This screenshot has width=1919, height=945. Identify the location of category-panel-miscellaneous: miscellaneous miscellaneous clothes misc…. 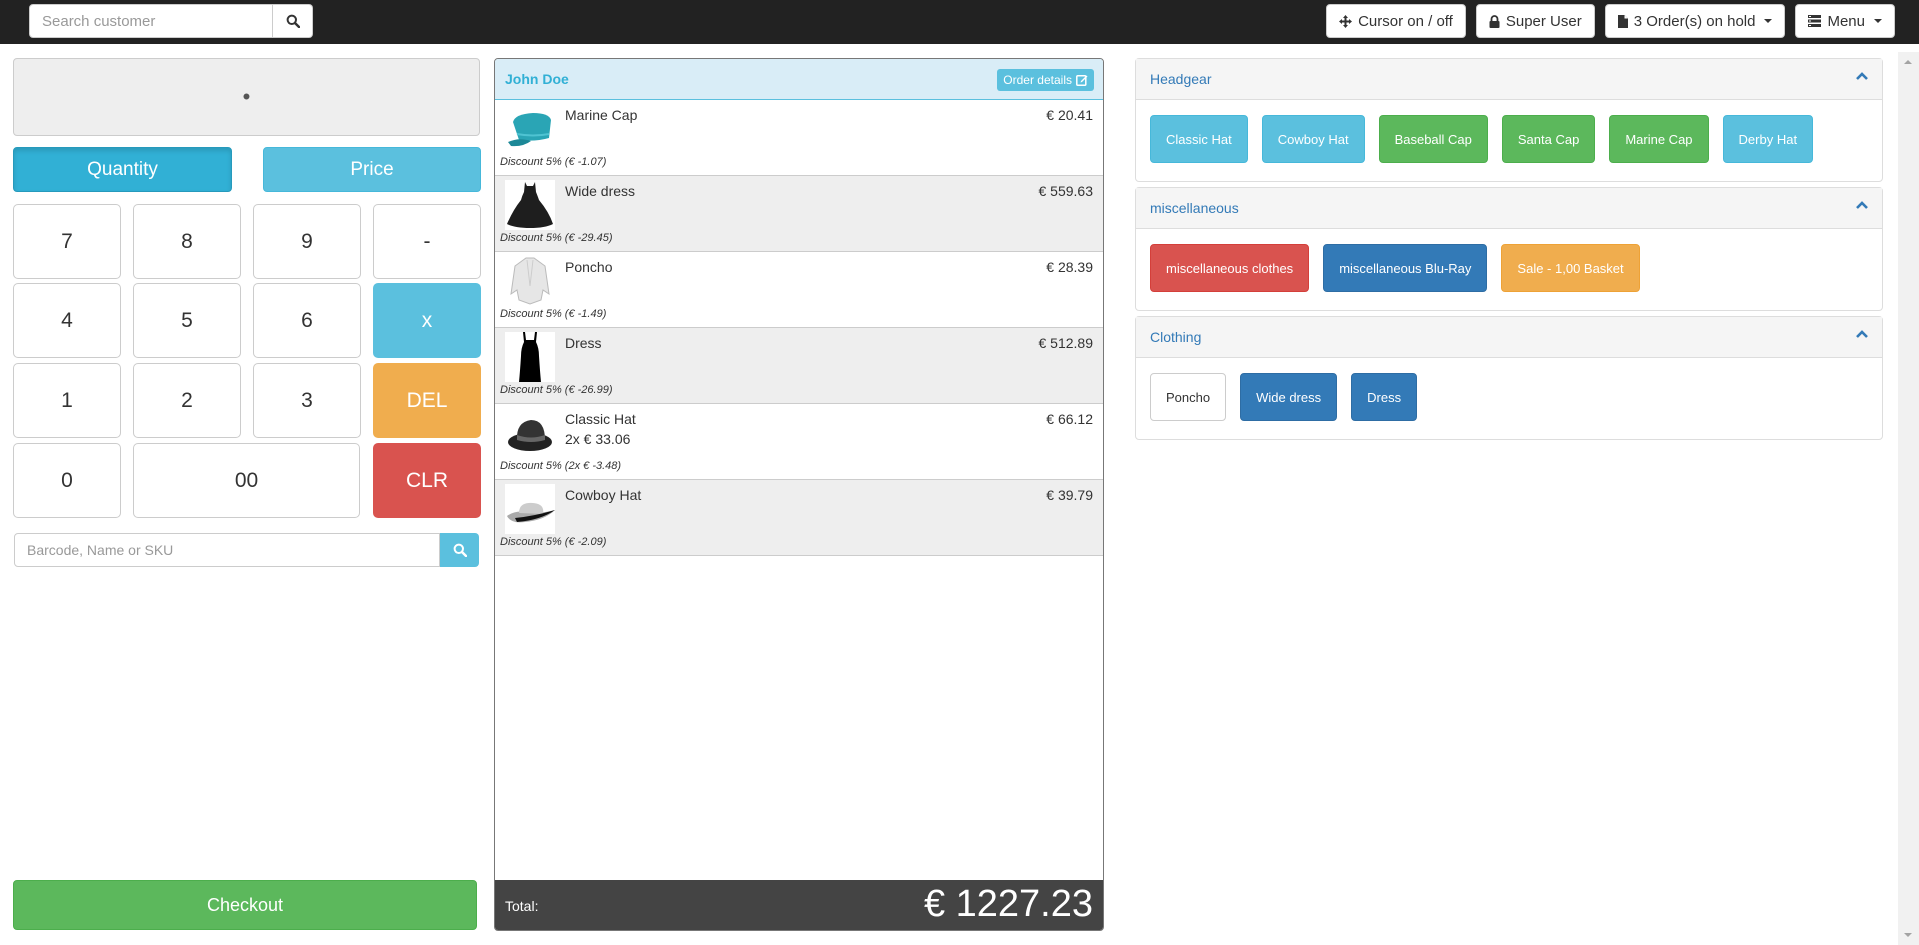
(1509, 249).